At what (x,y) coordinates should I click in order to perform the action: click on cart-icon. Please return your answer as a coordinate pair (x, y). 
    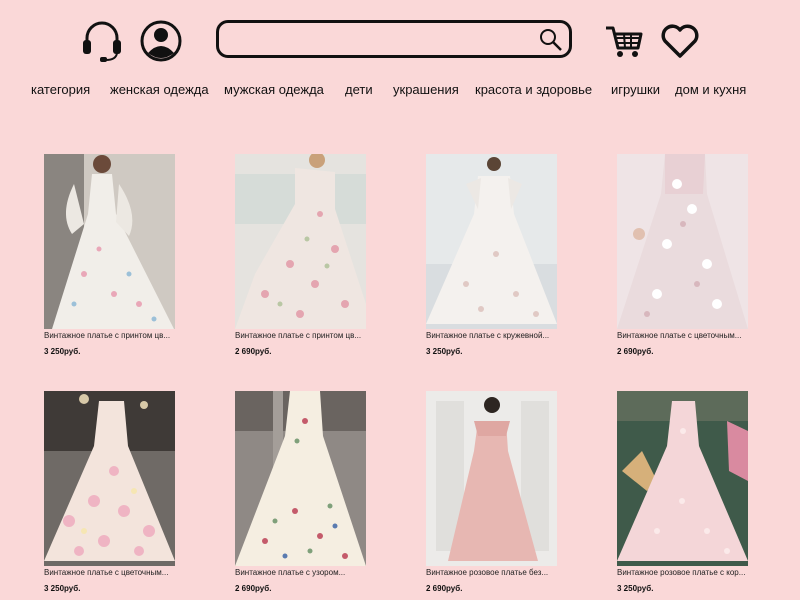
    Looking at the image, I should click on (624, 42).